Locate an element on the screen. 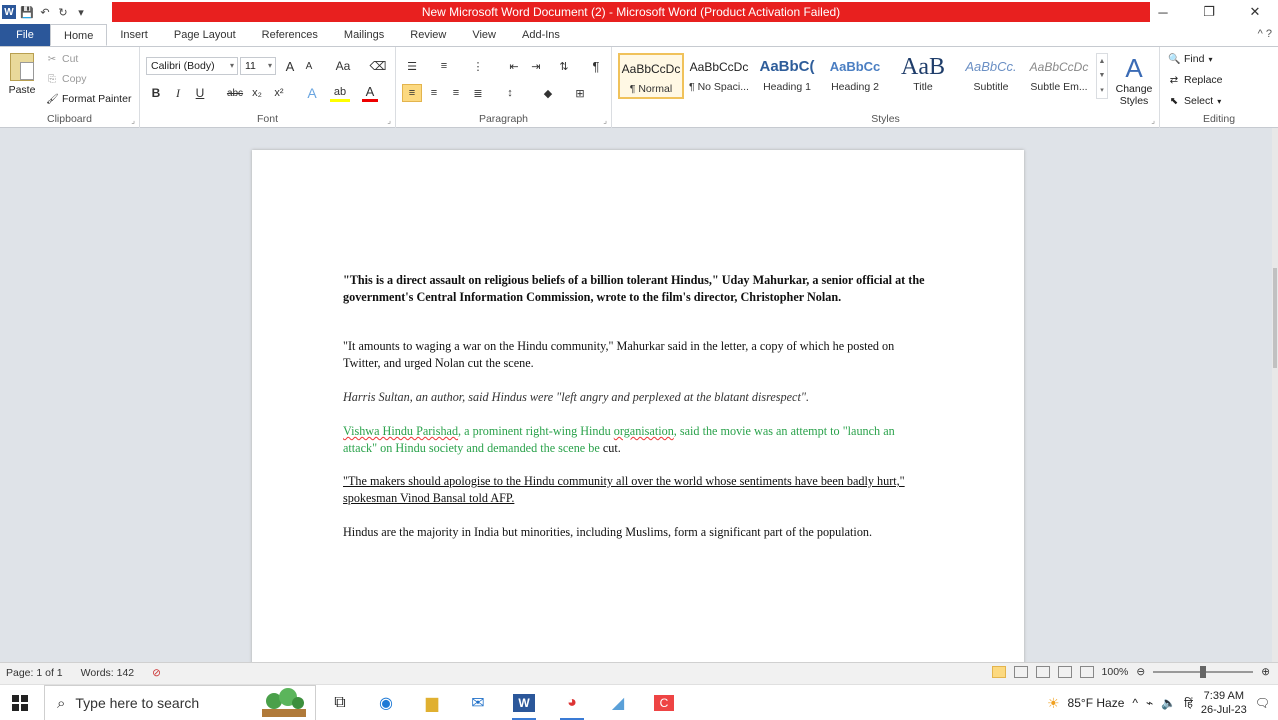 This screenshot has width=1278, height=720. save-icon: 💾 is located at coordinates (27, 12).